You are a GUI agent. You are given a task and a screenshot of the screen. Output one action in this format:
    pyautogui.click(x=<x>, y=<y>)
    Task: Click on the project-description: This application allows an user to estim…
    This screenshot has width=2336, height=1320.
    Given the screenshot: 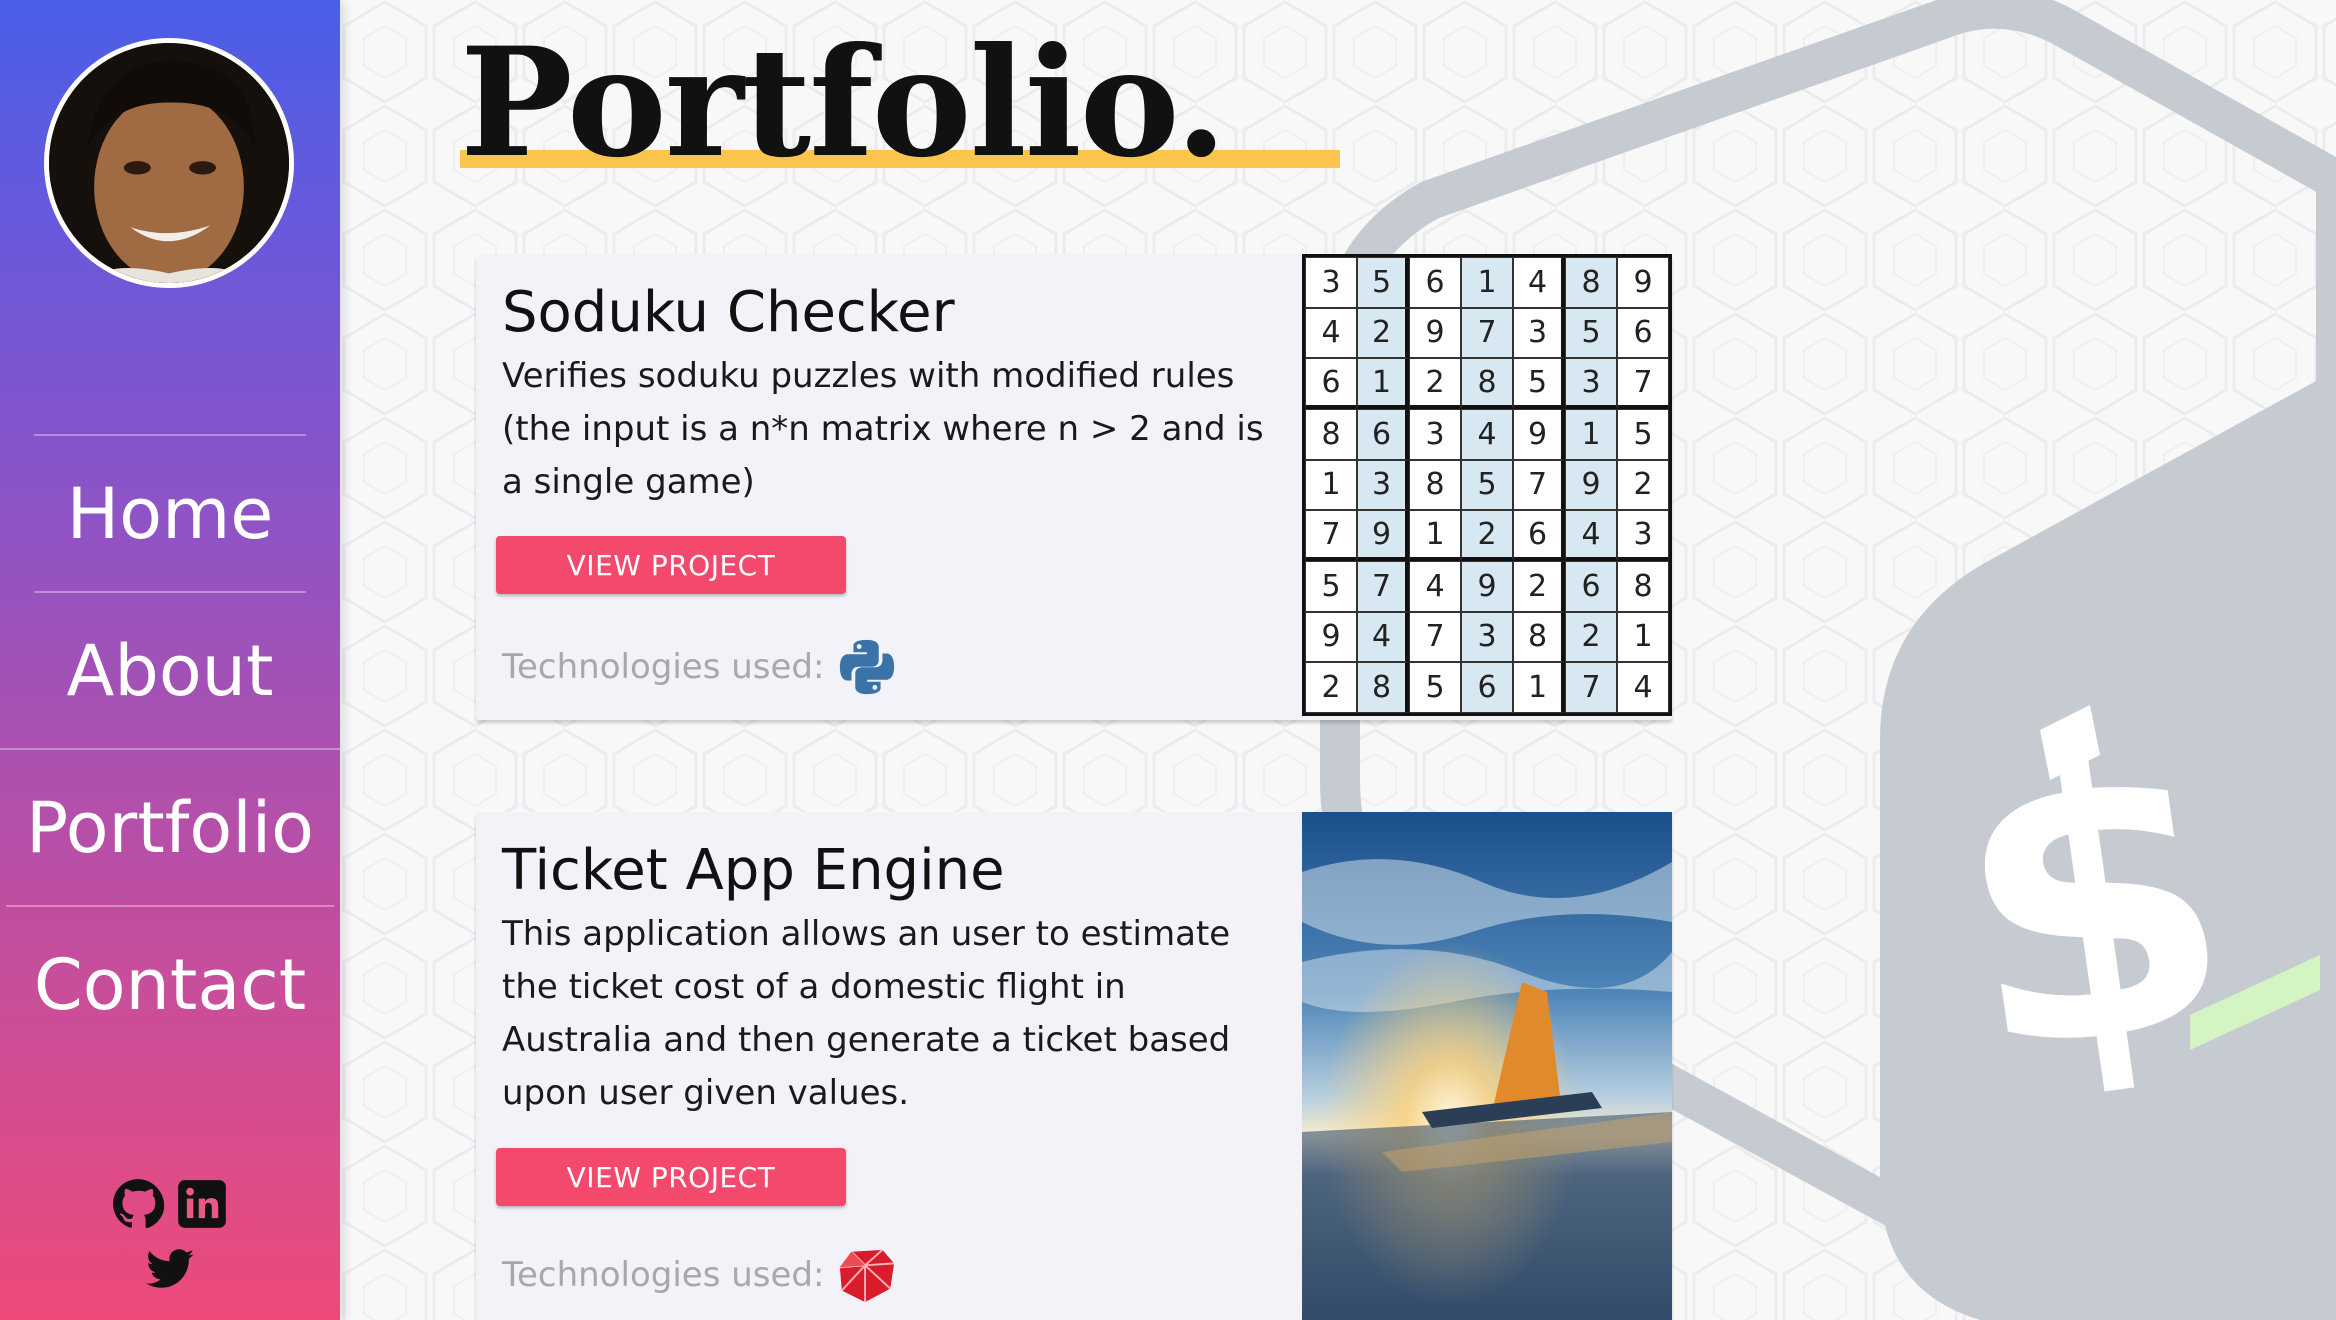 What is the action you would take?
    pyautogui.click(x=866, y=1013)
    